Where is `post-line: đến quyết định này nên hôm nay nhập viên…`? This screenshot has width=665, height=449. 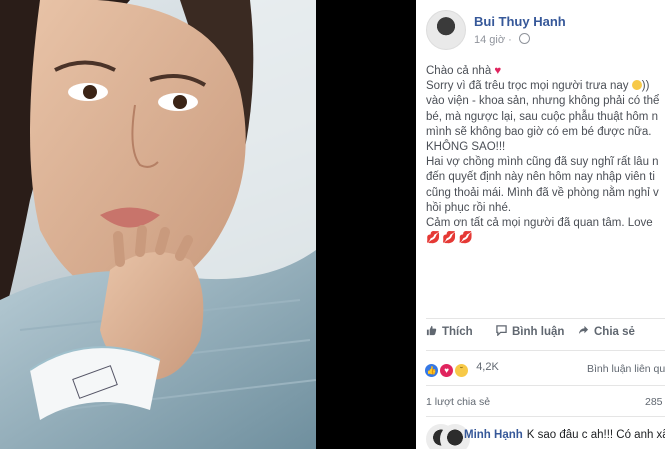
post-line: đến quyết định này nên hôm nay nhập viên… is located at coordinates (540, 177).